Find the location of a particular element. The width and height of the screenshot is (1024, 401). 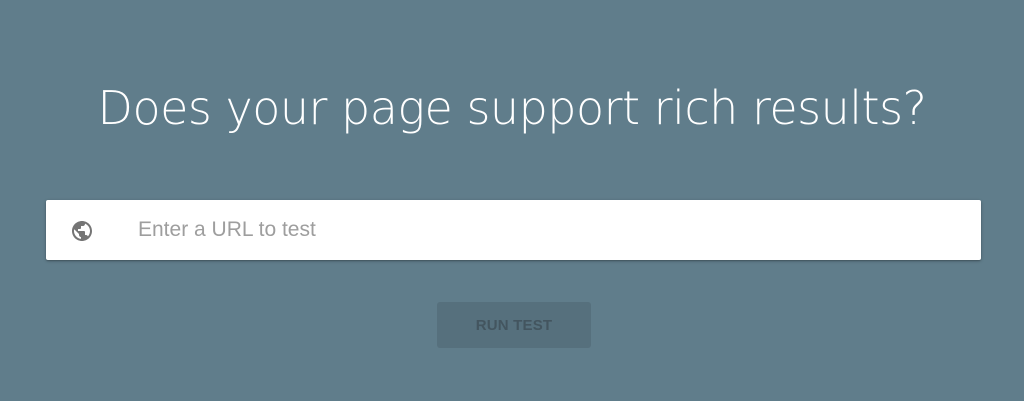

url-search-bar is located at coordinates (513, 230).